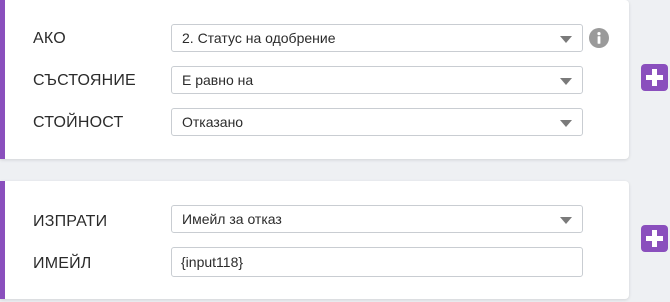 The width and height of the screenshot is (670, 302). I want to click on value-value: Отказано, so click(213, 122).